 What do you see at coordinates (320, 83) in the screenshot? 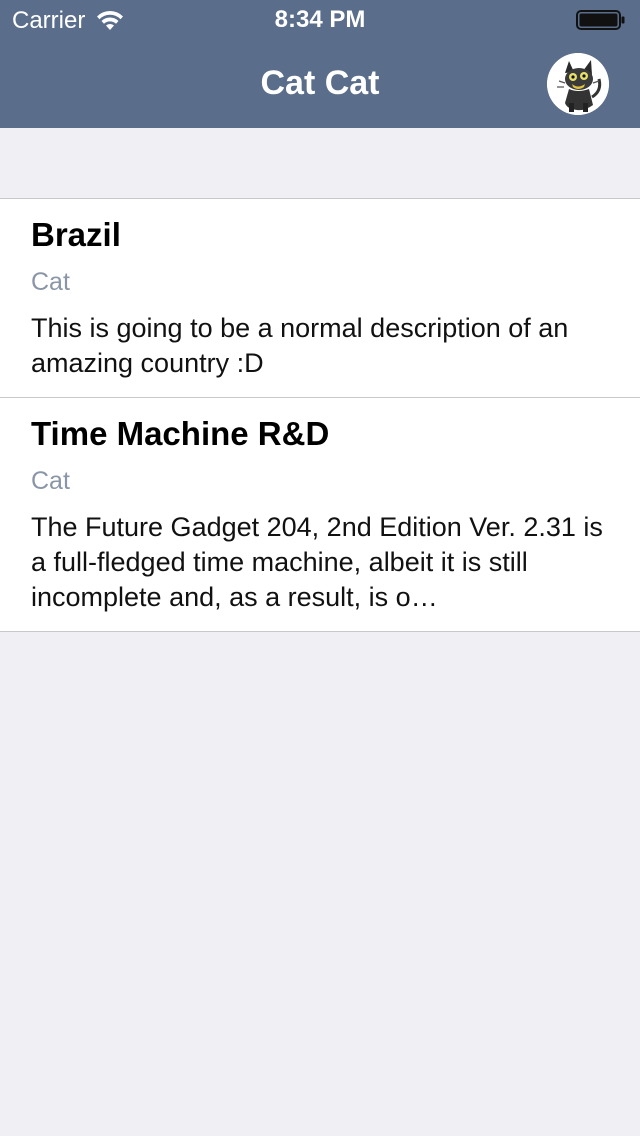
I see `page-title: Cat Cat` at bounding box center [320, 83].